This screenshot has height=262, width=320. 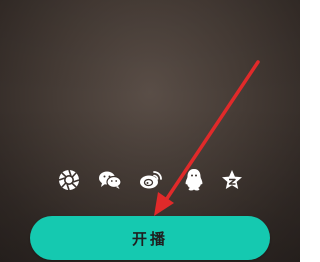 I want to click on share-options-row, so click(x=150, y=181).